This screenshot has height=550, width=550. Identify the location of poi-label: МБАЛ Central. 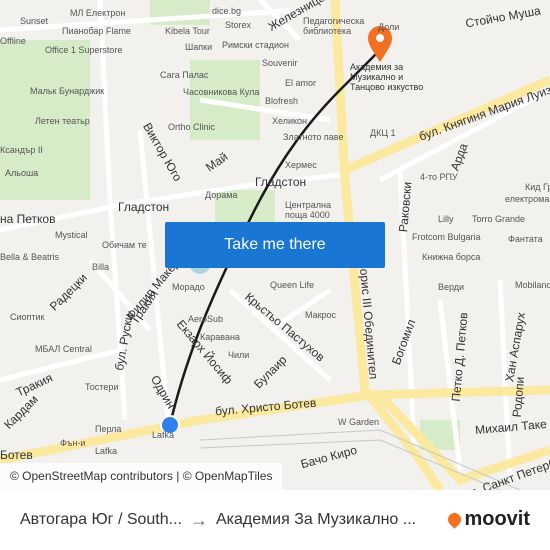
(63, 349).